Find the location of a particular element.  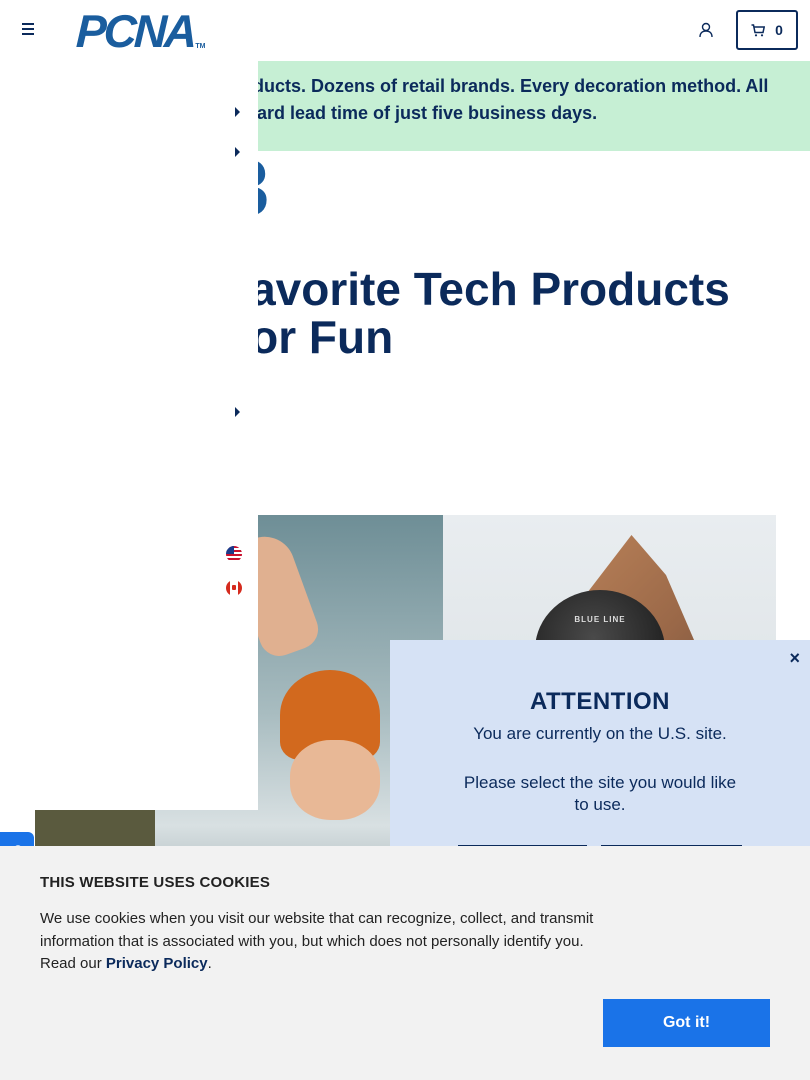

cookie-title: THIS WEBSITE USES COOKIES is located at coordinates (155, 882).